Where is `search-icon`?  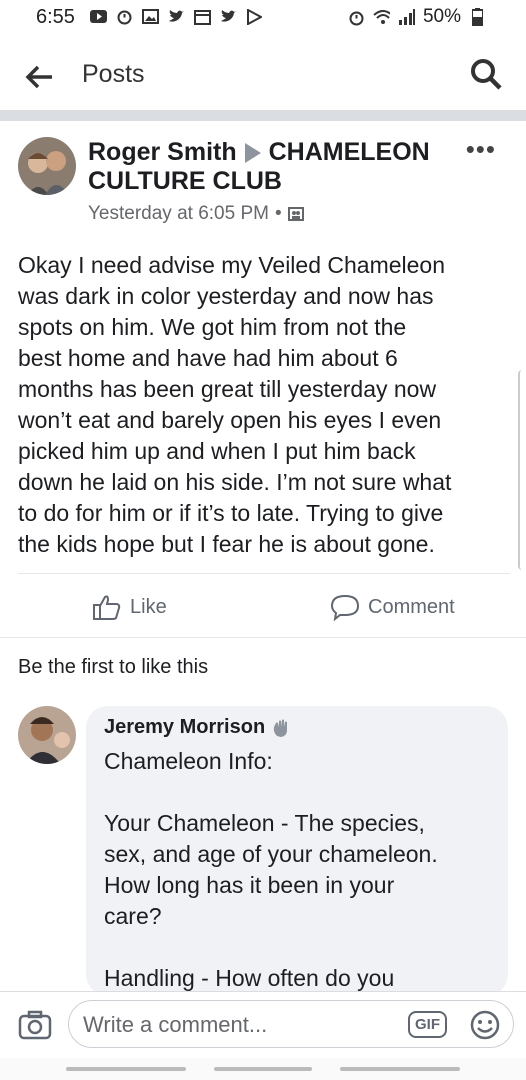
search-icon is located at coordinates (486, 74).